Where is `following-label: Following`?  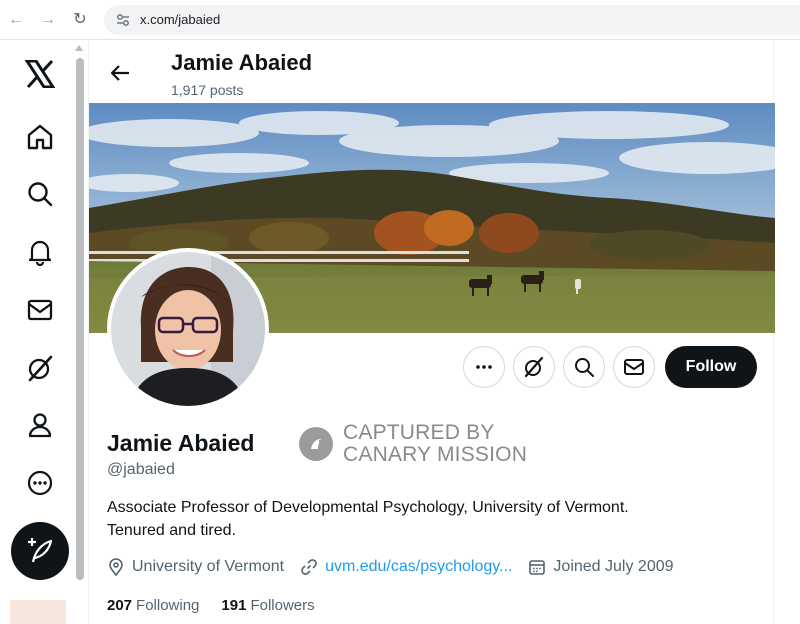 following-label: Following is located at coordinates (168, 605).